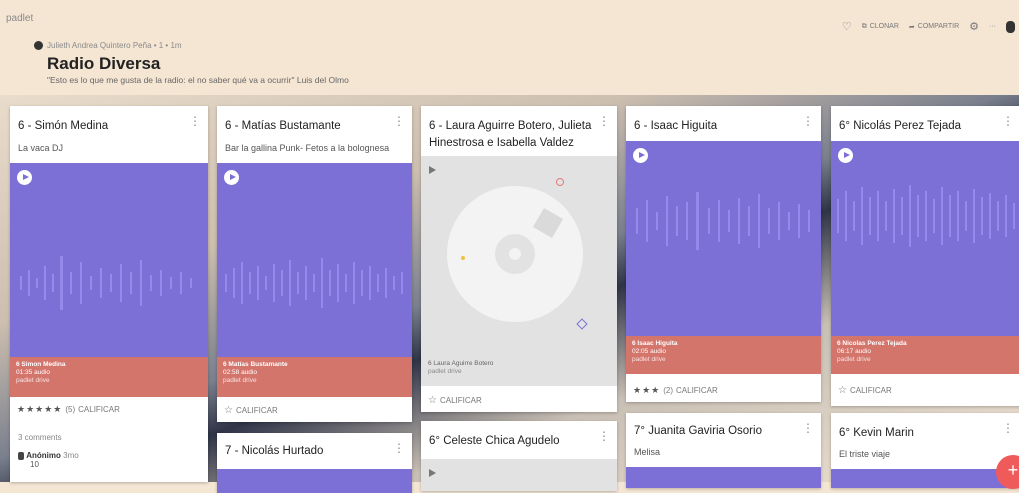 The width and height of the screenshot is (1019, 493). I want to click on author-text: Julieth Andrea Quintero Peña • 1 • 1m, so click(114, 45).